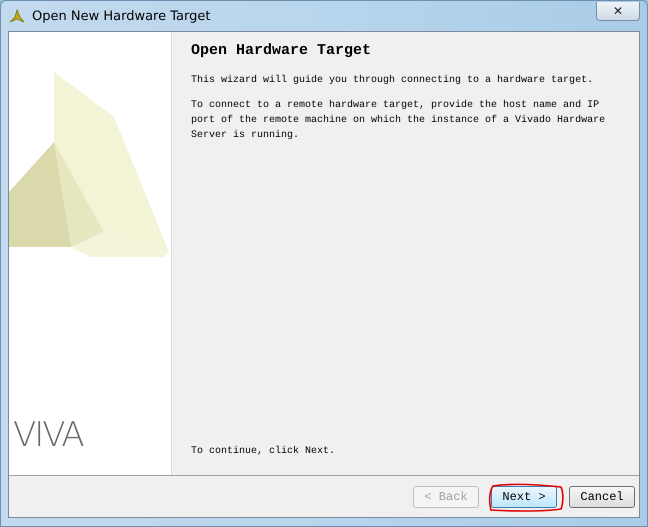 This screenshot has height=527, width=648. What do you see at coordinates (17, 16) in the screenshot?
I see `app-logo-icon` at bounding box center [17, 16].